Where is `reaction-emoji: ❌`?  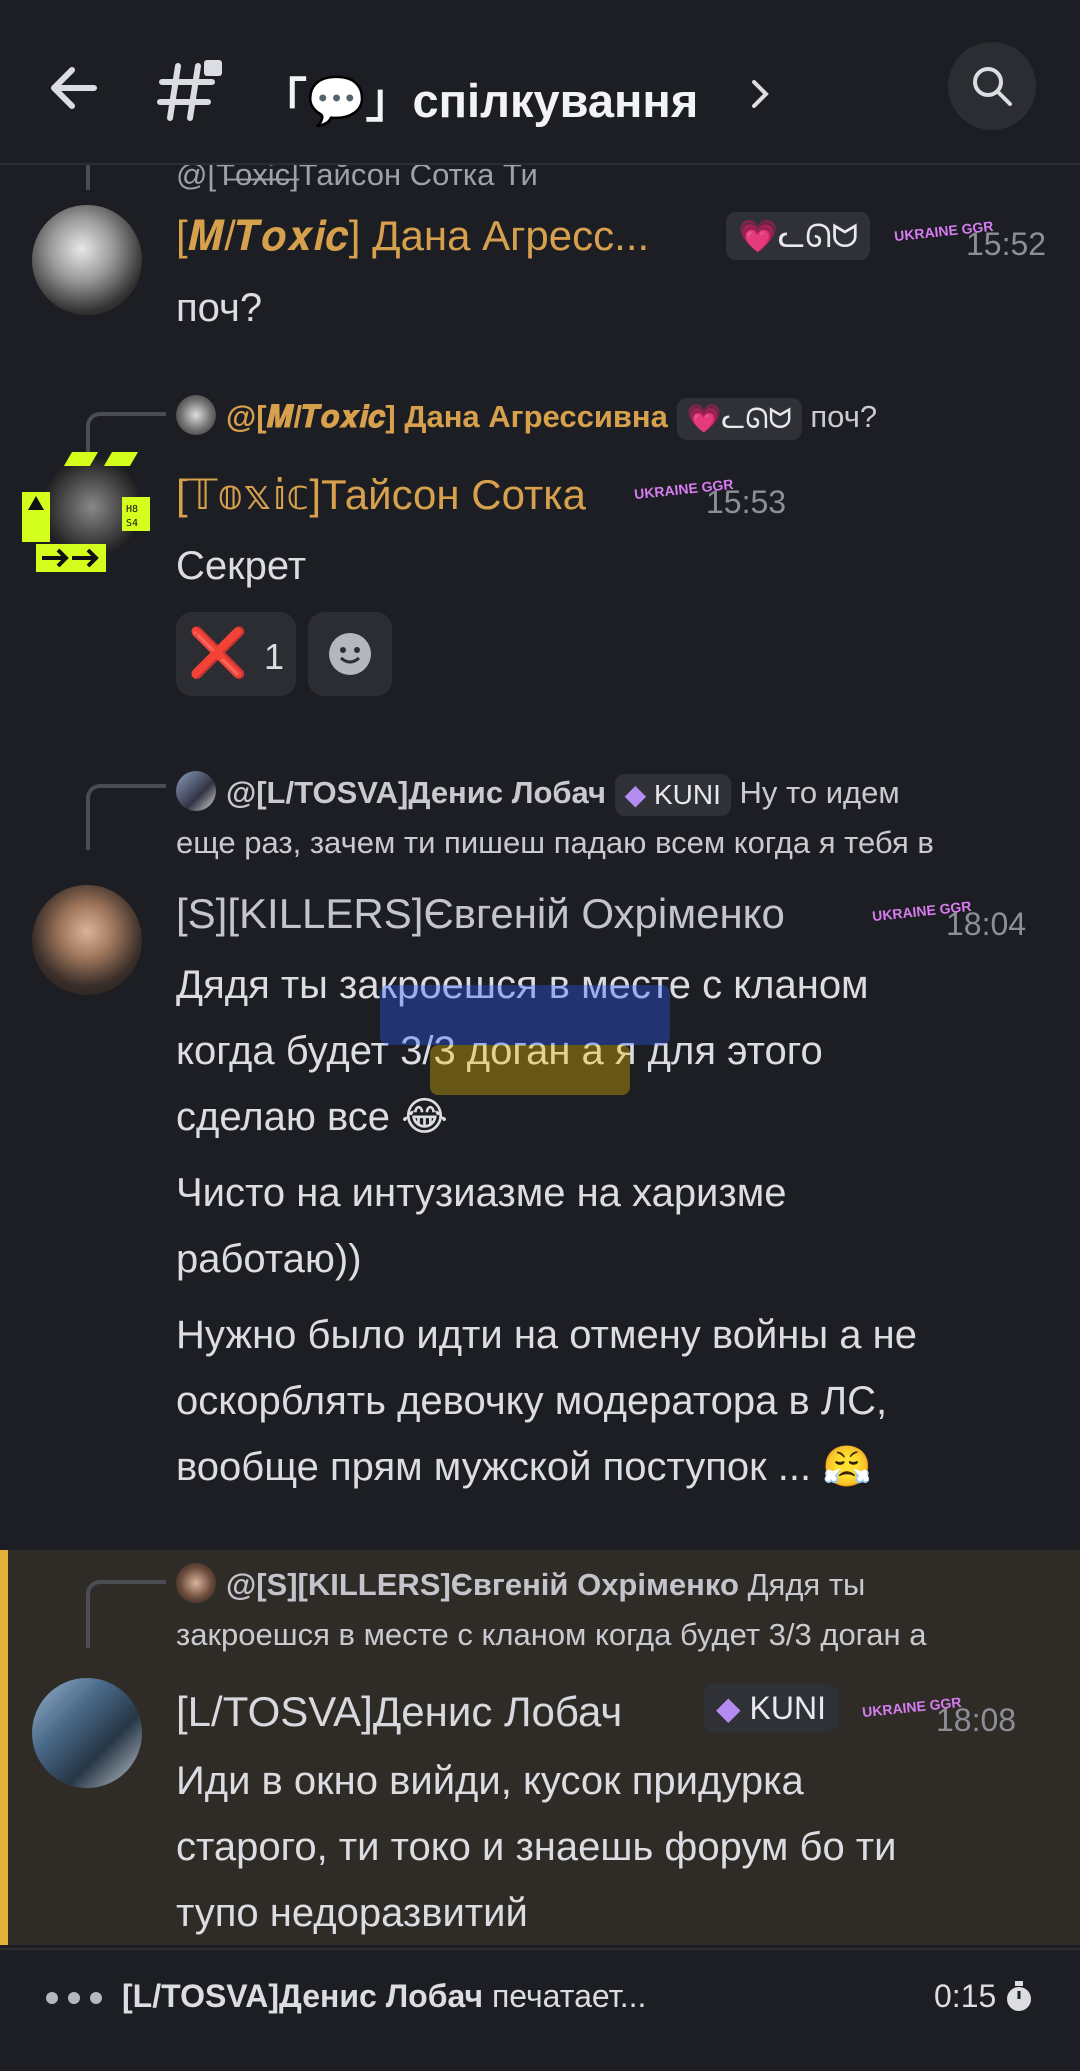
reaction-emoji: ❌ is located at coordinates (218, 653).